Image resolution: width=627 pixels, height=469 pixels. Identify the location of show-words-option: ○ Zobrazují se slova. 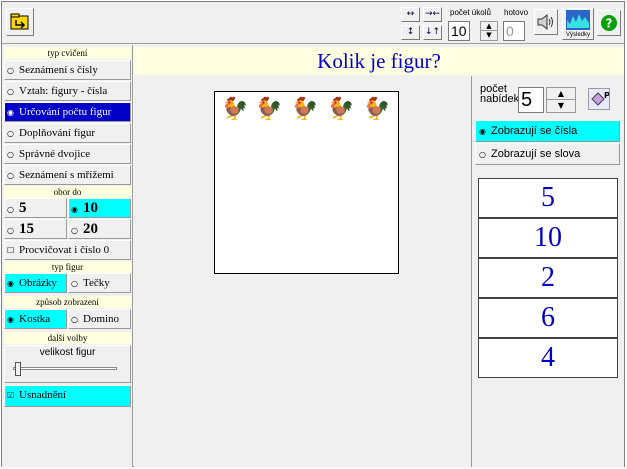
(547, 154).